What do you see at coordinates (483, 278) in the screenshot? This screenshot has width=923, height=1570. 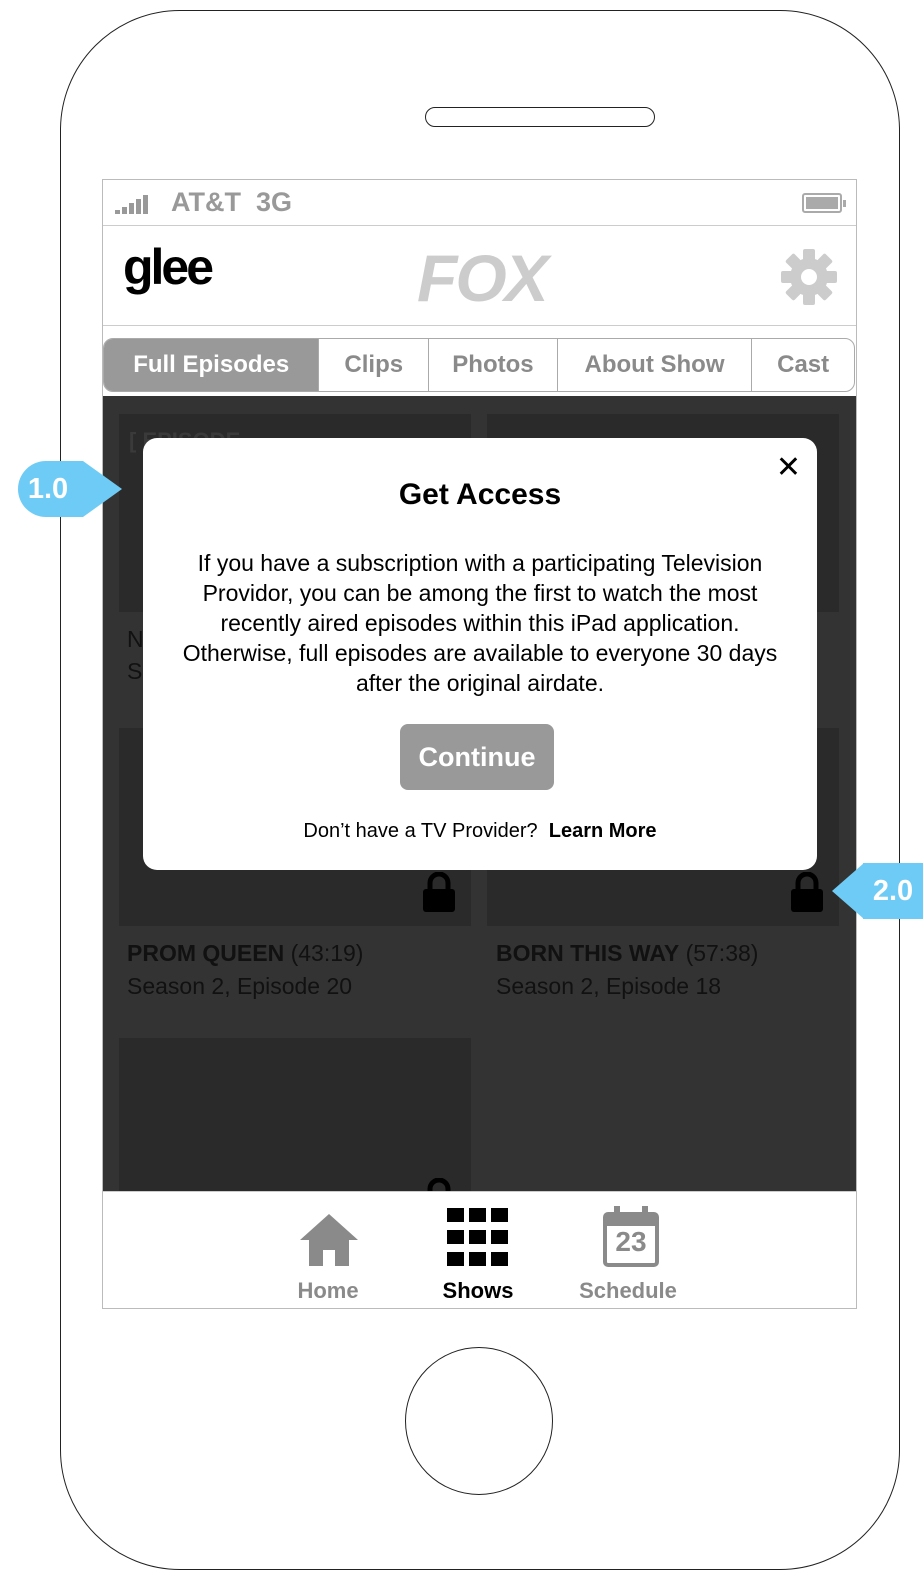 I see `network-logo: FOX` at bounding box center [483, 278].